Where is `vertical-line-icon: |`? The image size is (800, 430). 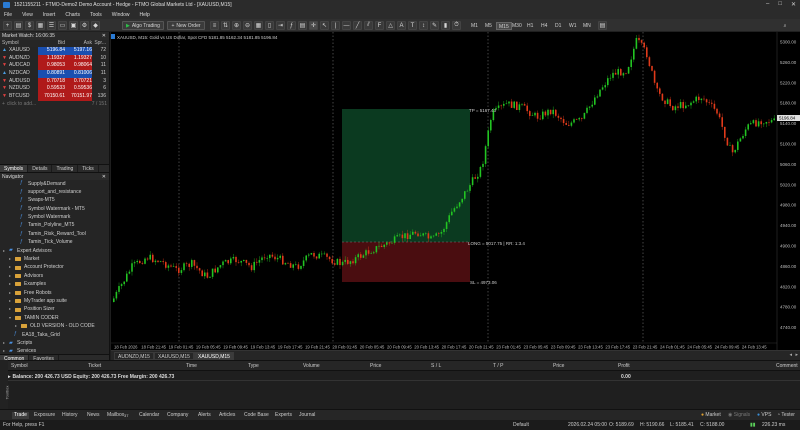 vertical-line-icon: | is located at coordinates (335, 25).